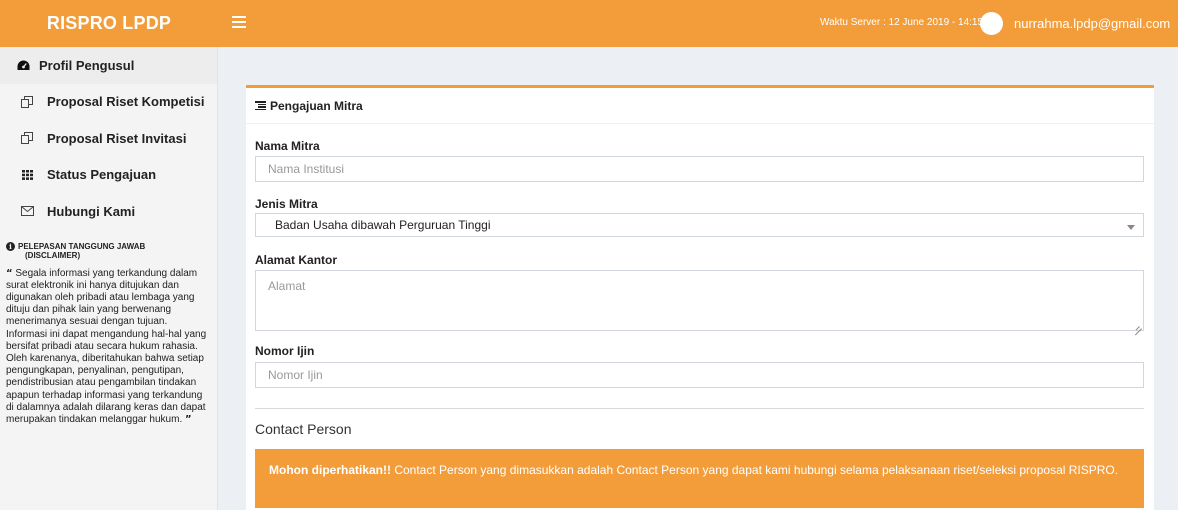 The image size is (1178, 510). I want to click on nama-mitra-label: Nama Mitra, so click(287, 146).